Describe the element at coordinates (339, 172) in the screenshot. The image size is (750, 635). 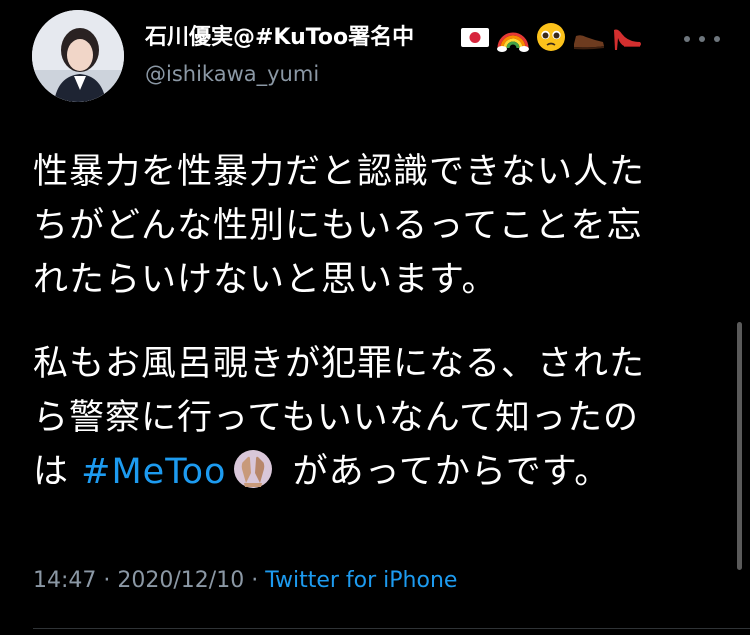
I see `text-line: 性暴力を性暴力だと認識できない人た` at that location.